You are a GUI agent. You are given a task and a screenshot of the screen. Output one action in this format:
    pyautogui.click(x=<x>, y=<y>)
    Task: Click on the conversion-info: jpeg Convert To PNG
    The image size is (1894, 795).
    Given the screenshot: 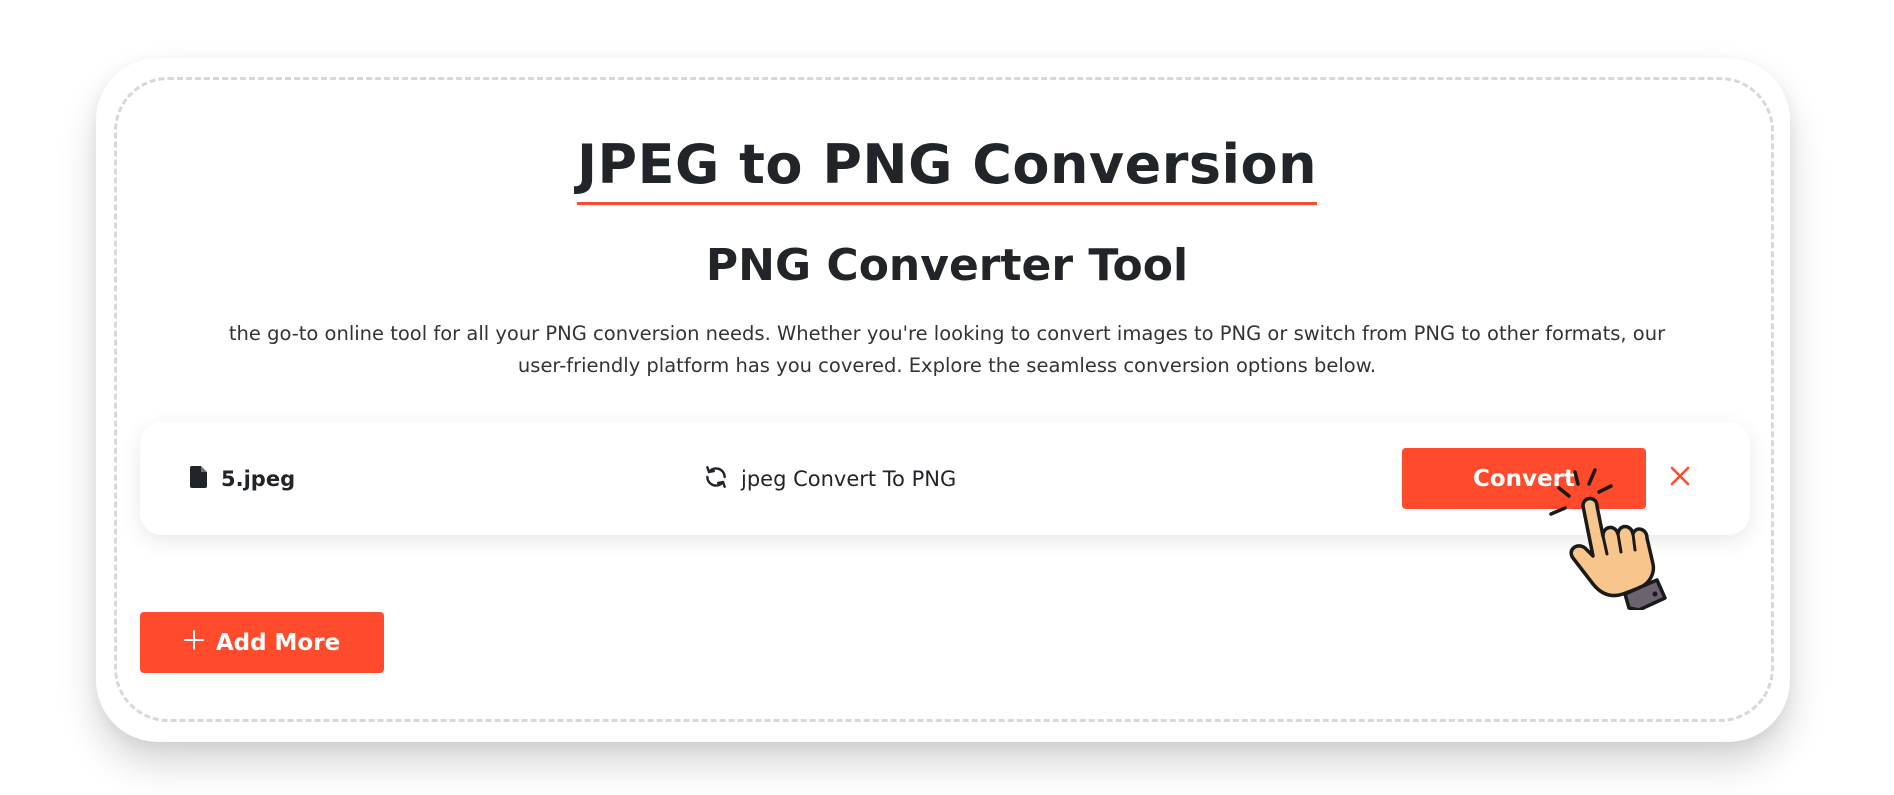 What is the action you would take?
    pyautogui.click(x=829, y=479)
    